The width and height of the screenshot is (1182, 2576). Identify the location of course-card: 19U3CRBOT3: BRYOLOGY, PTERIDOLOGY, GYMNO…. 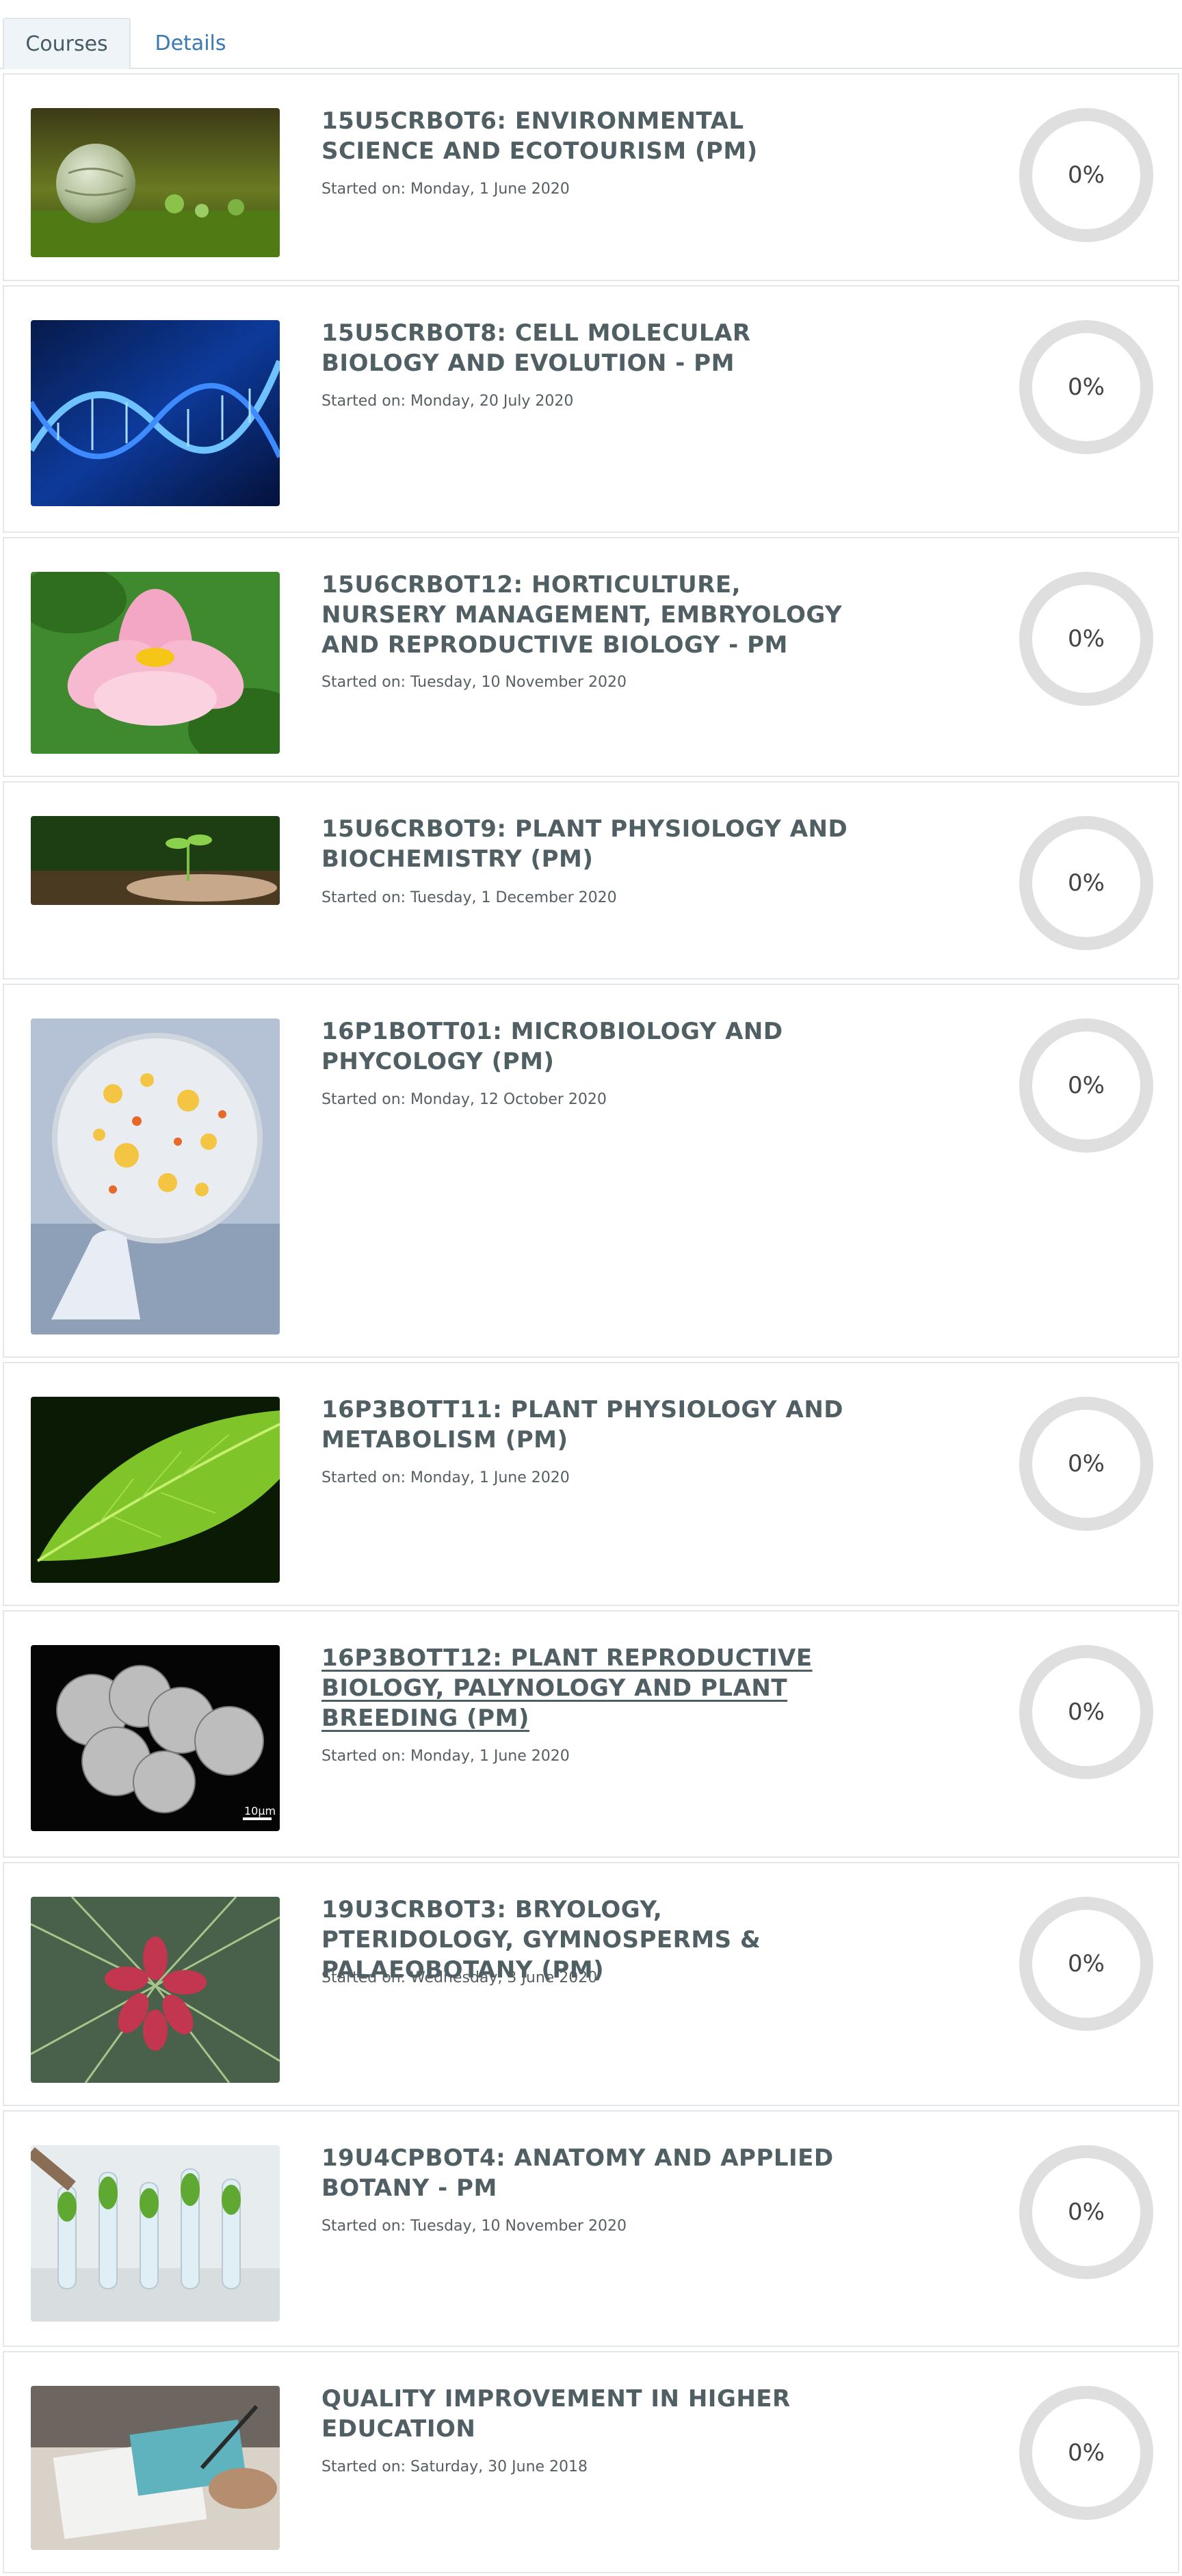
(591, 1984).